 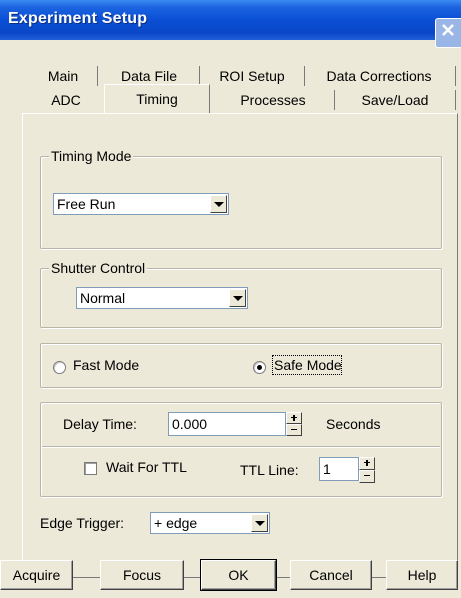 What do you see at coordinates (162, 298) in the screenshot?
I see `shutter-control-select: Normal` at bounding box center [162, 298].